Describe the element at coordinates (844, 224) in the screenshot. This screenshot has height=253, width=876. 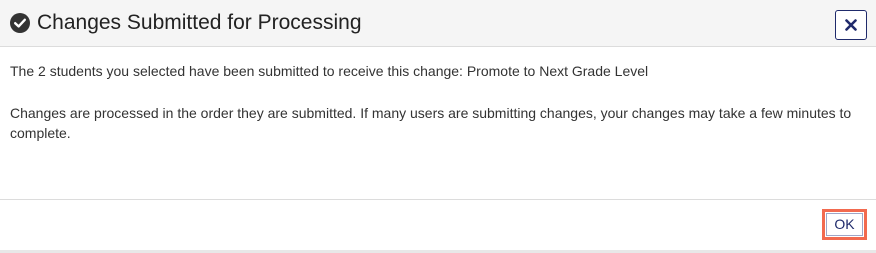
I see `ok-button: OK` at that location.